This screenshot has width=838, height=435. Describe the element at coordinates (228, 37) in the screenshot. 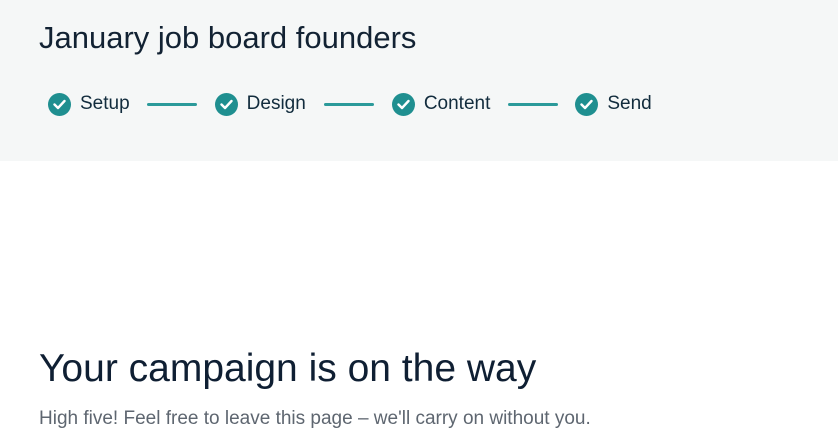

I see `campaign-title: January job board founders` at that location.